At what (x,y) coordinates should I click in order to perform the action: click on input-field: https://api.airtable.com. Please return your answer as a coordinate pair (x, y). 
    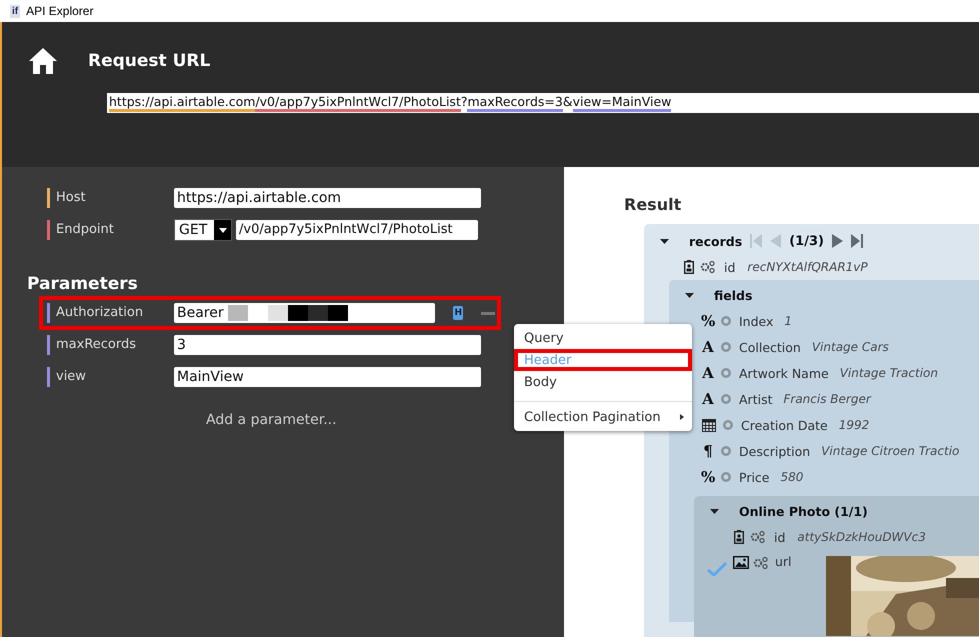
    Looking at the image, I should click on (327, 198).